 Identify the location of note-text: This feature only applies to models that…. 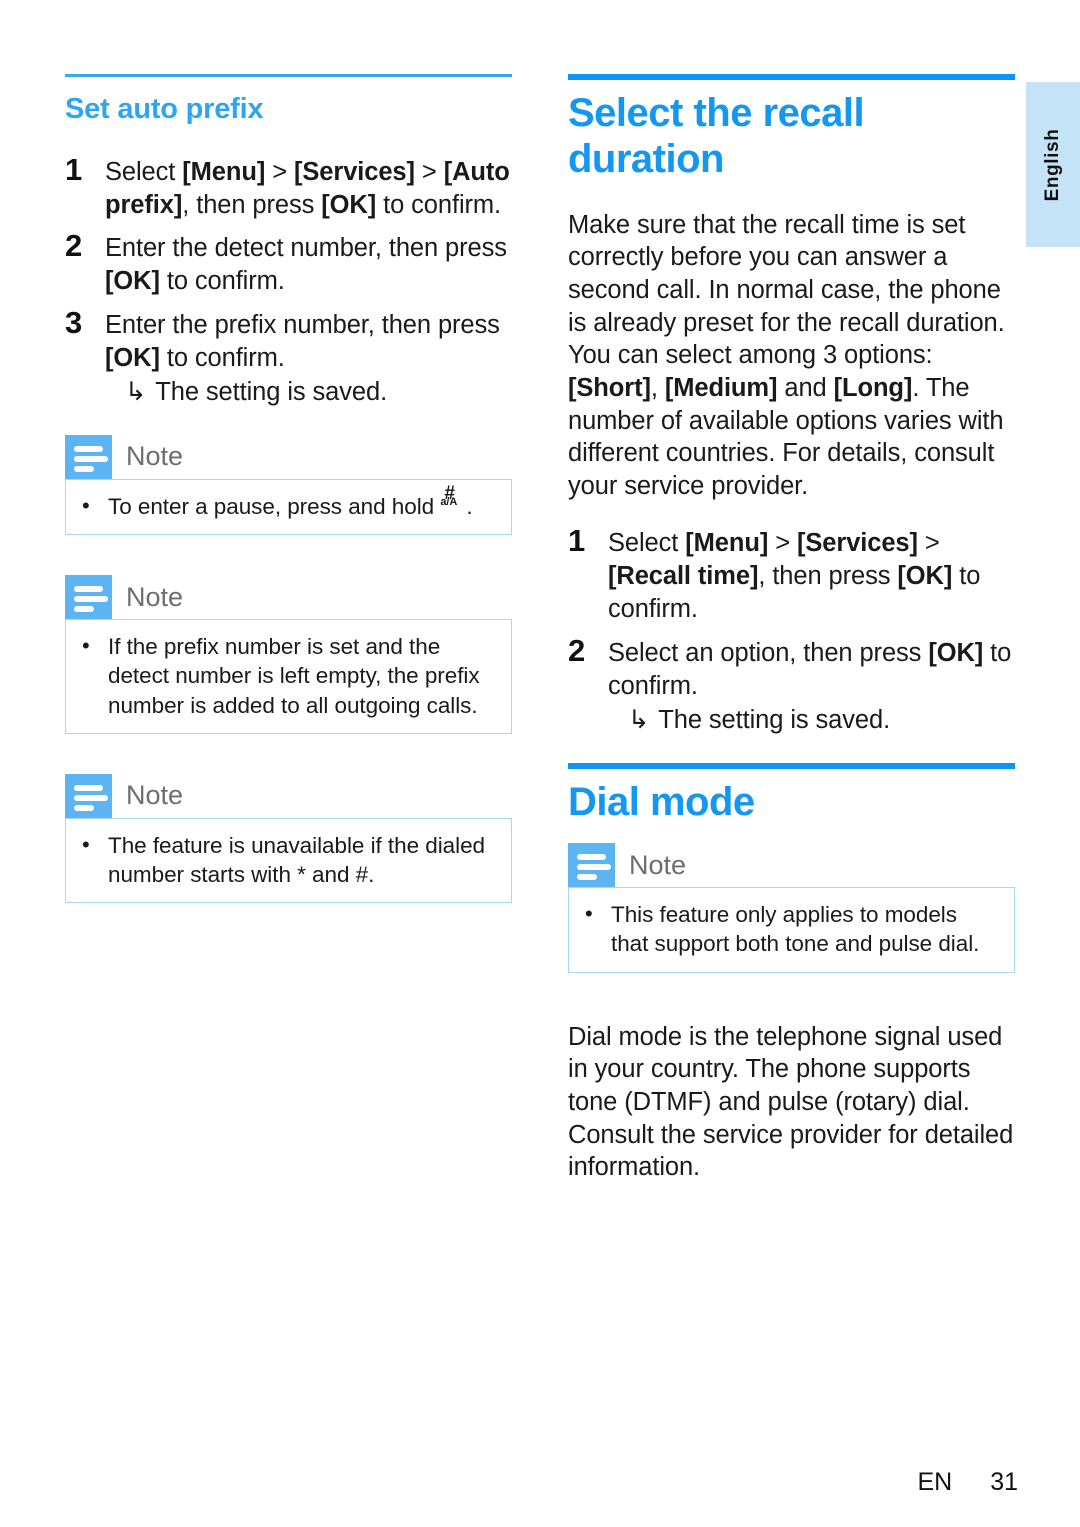
(795, 929).